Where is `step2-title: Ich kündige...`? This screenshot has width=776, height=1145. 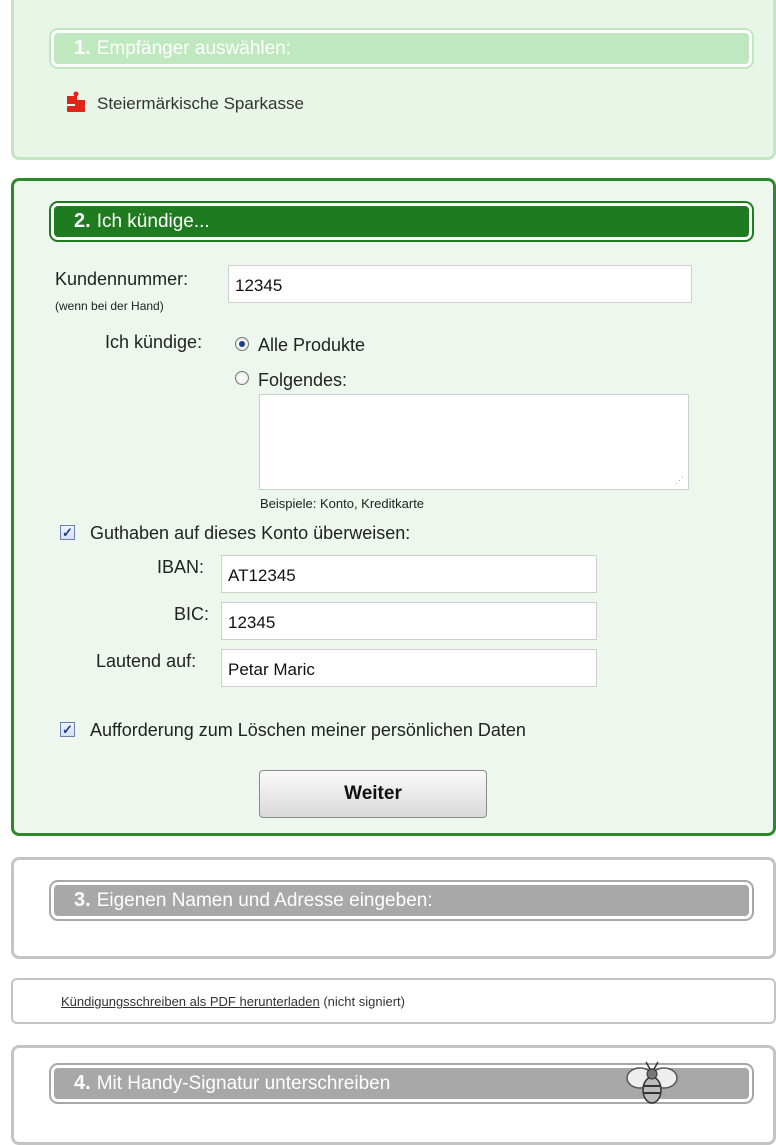 step2-title: Ich kündige... is located at coordinates (153, 221).